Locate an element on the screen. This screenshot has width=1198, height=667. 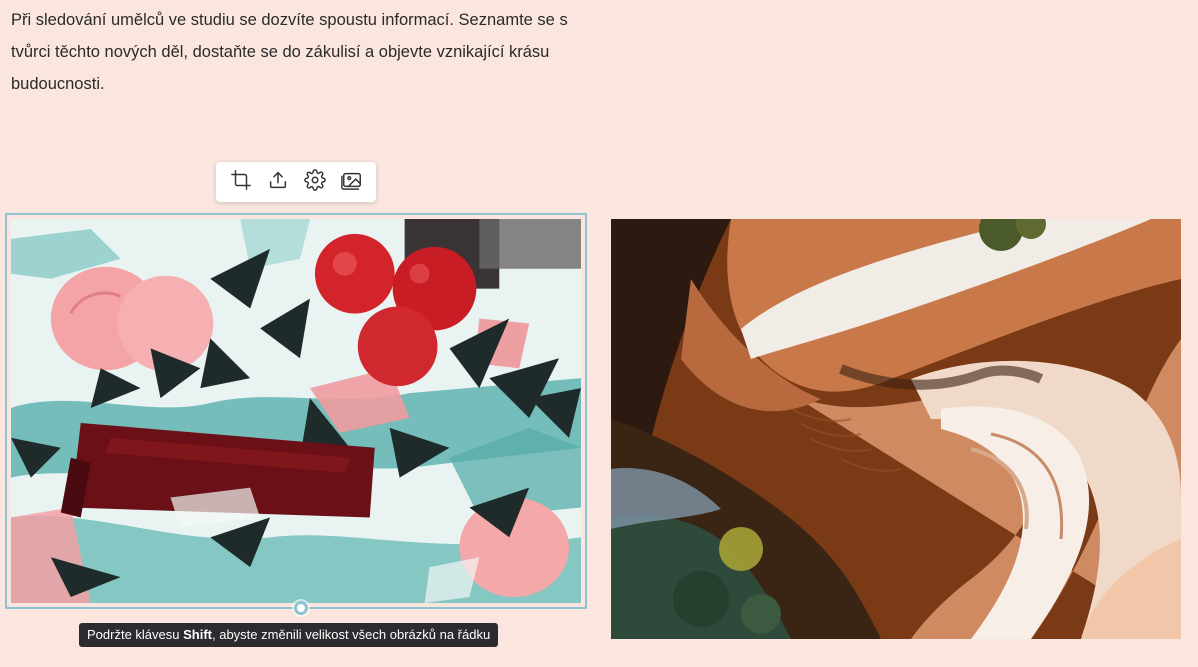
images-icon is located at coordinates (351, 182).